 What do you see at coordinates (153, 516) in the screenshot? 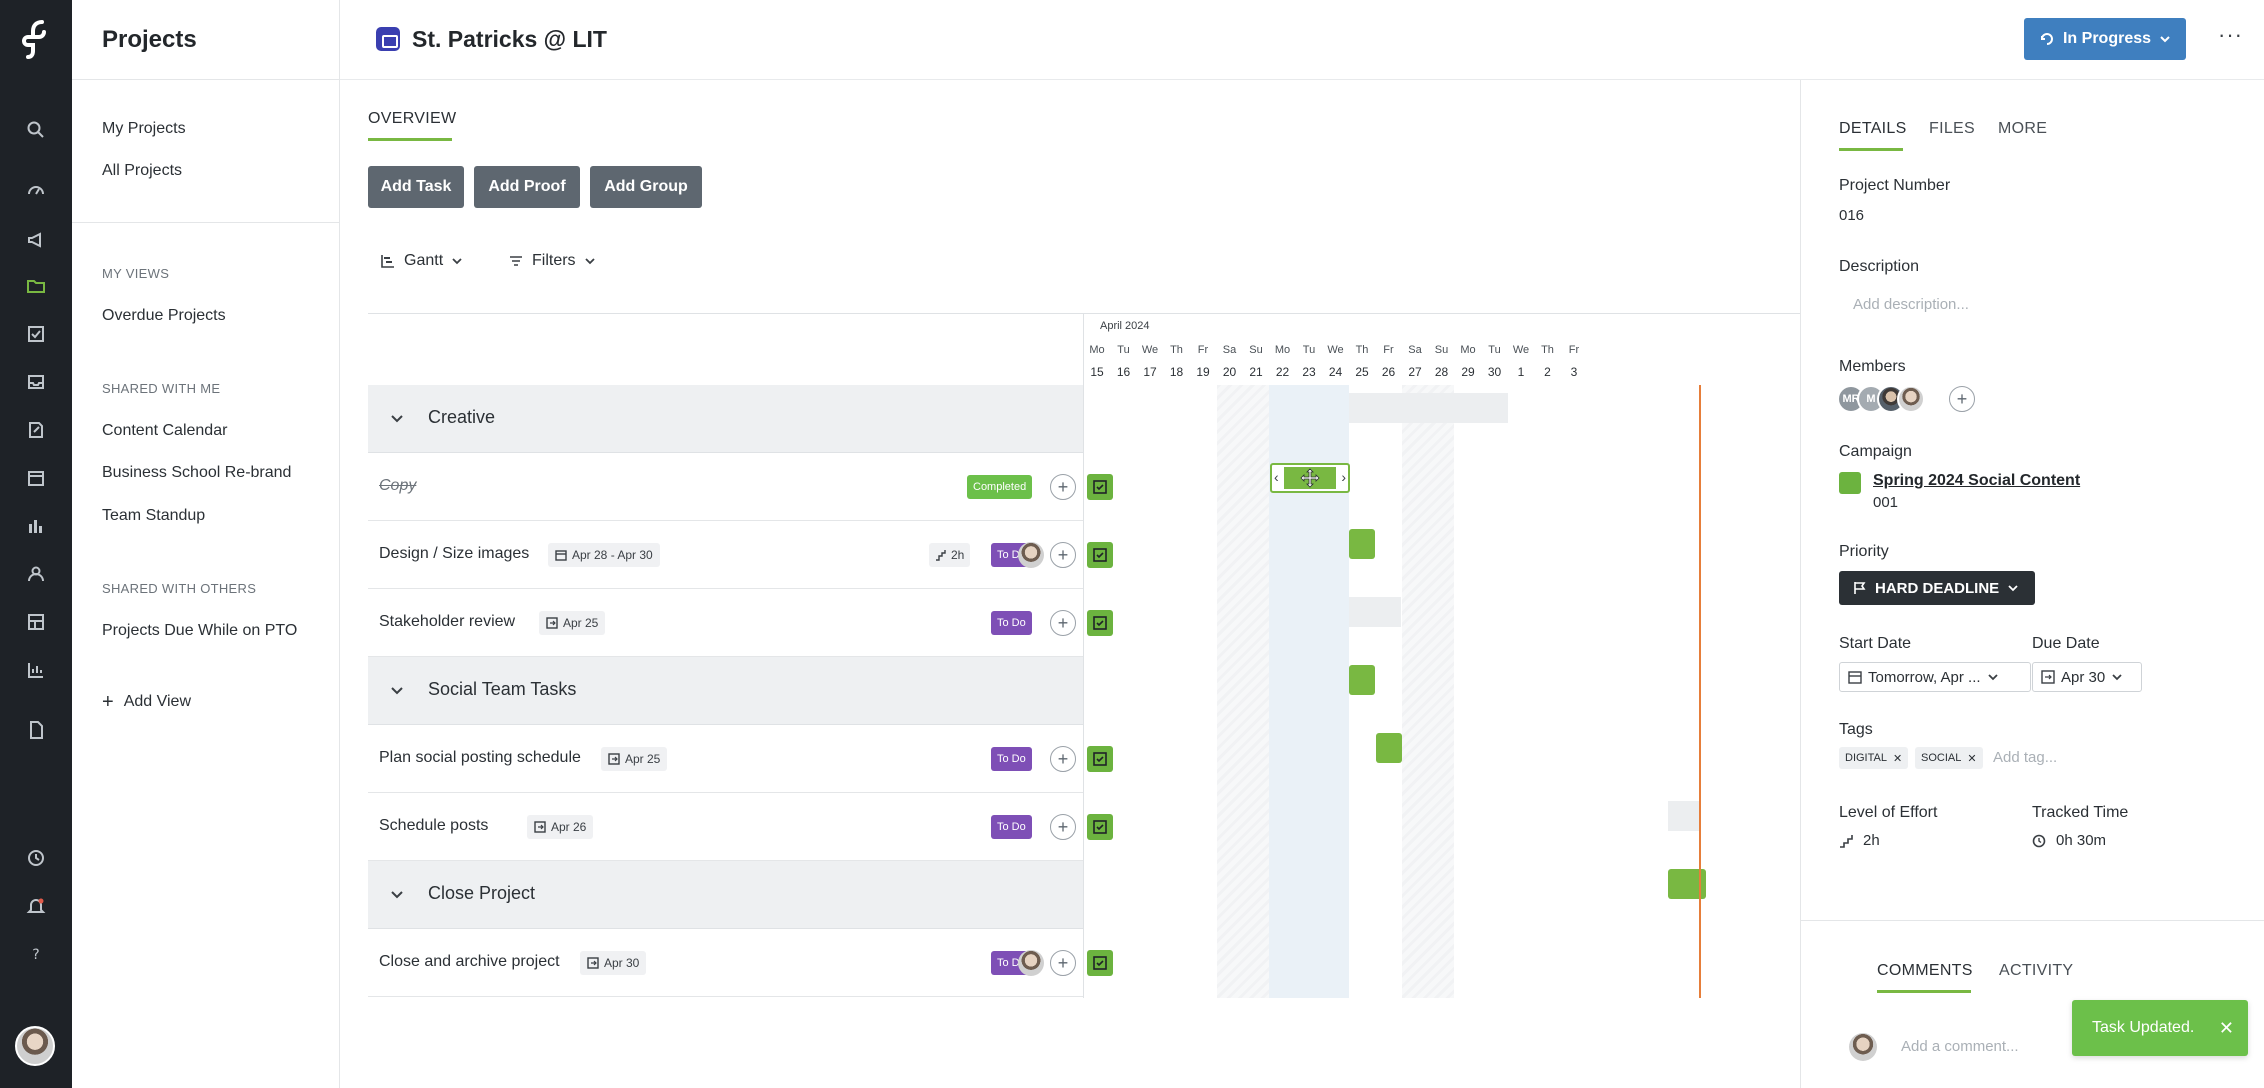
I see `nav-view-team-standup: Team Standup` at bounding box center [153, 516].